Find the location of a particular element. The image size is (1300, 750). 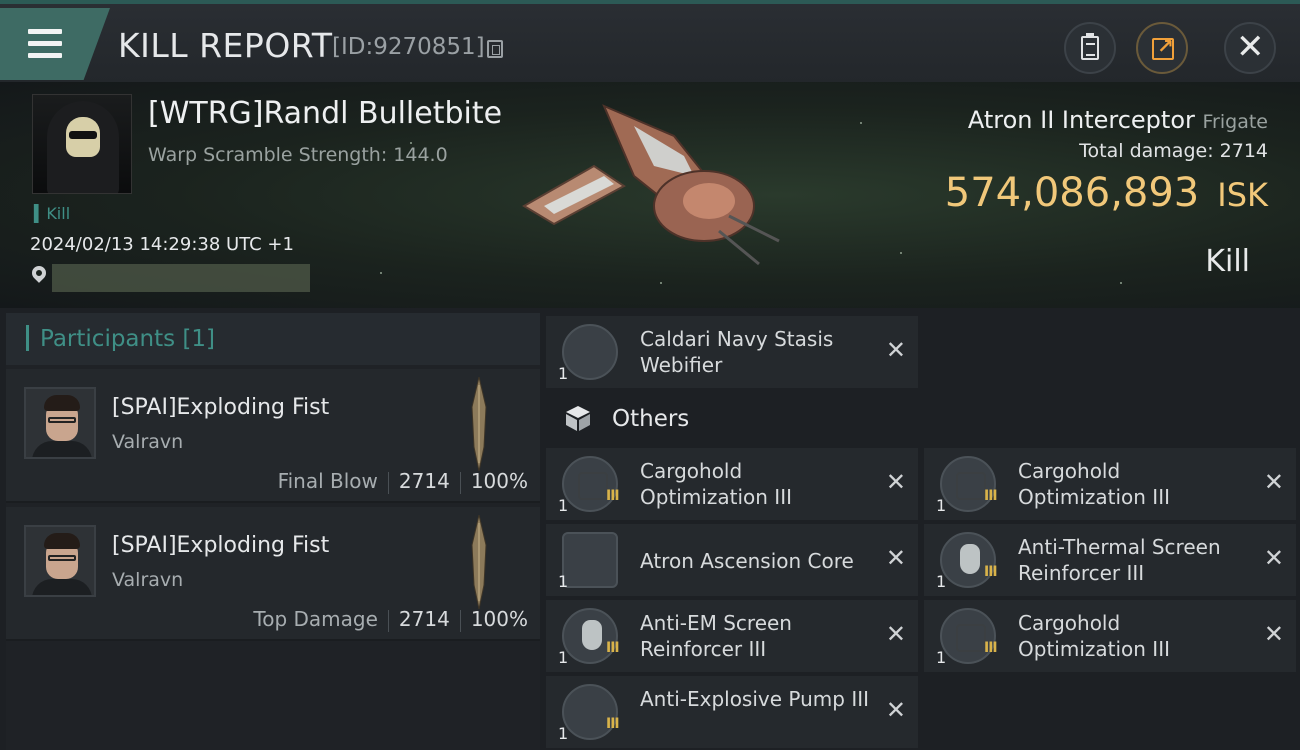

ship-type: Atron II Interceptor Frigate is located at coordinates (1118, 120).